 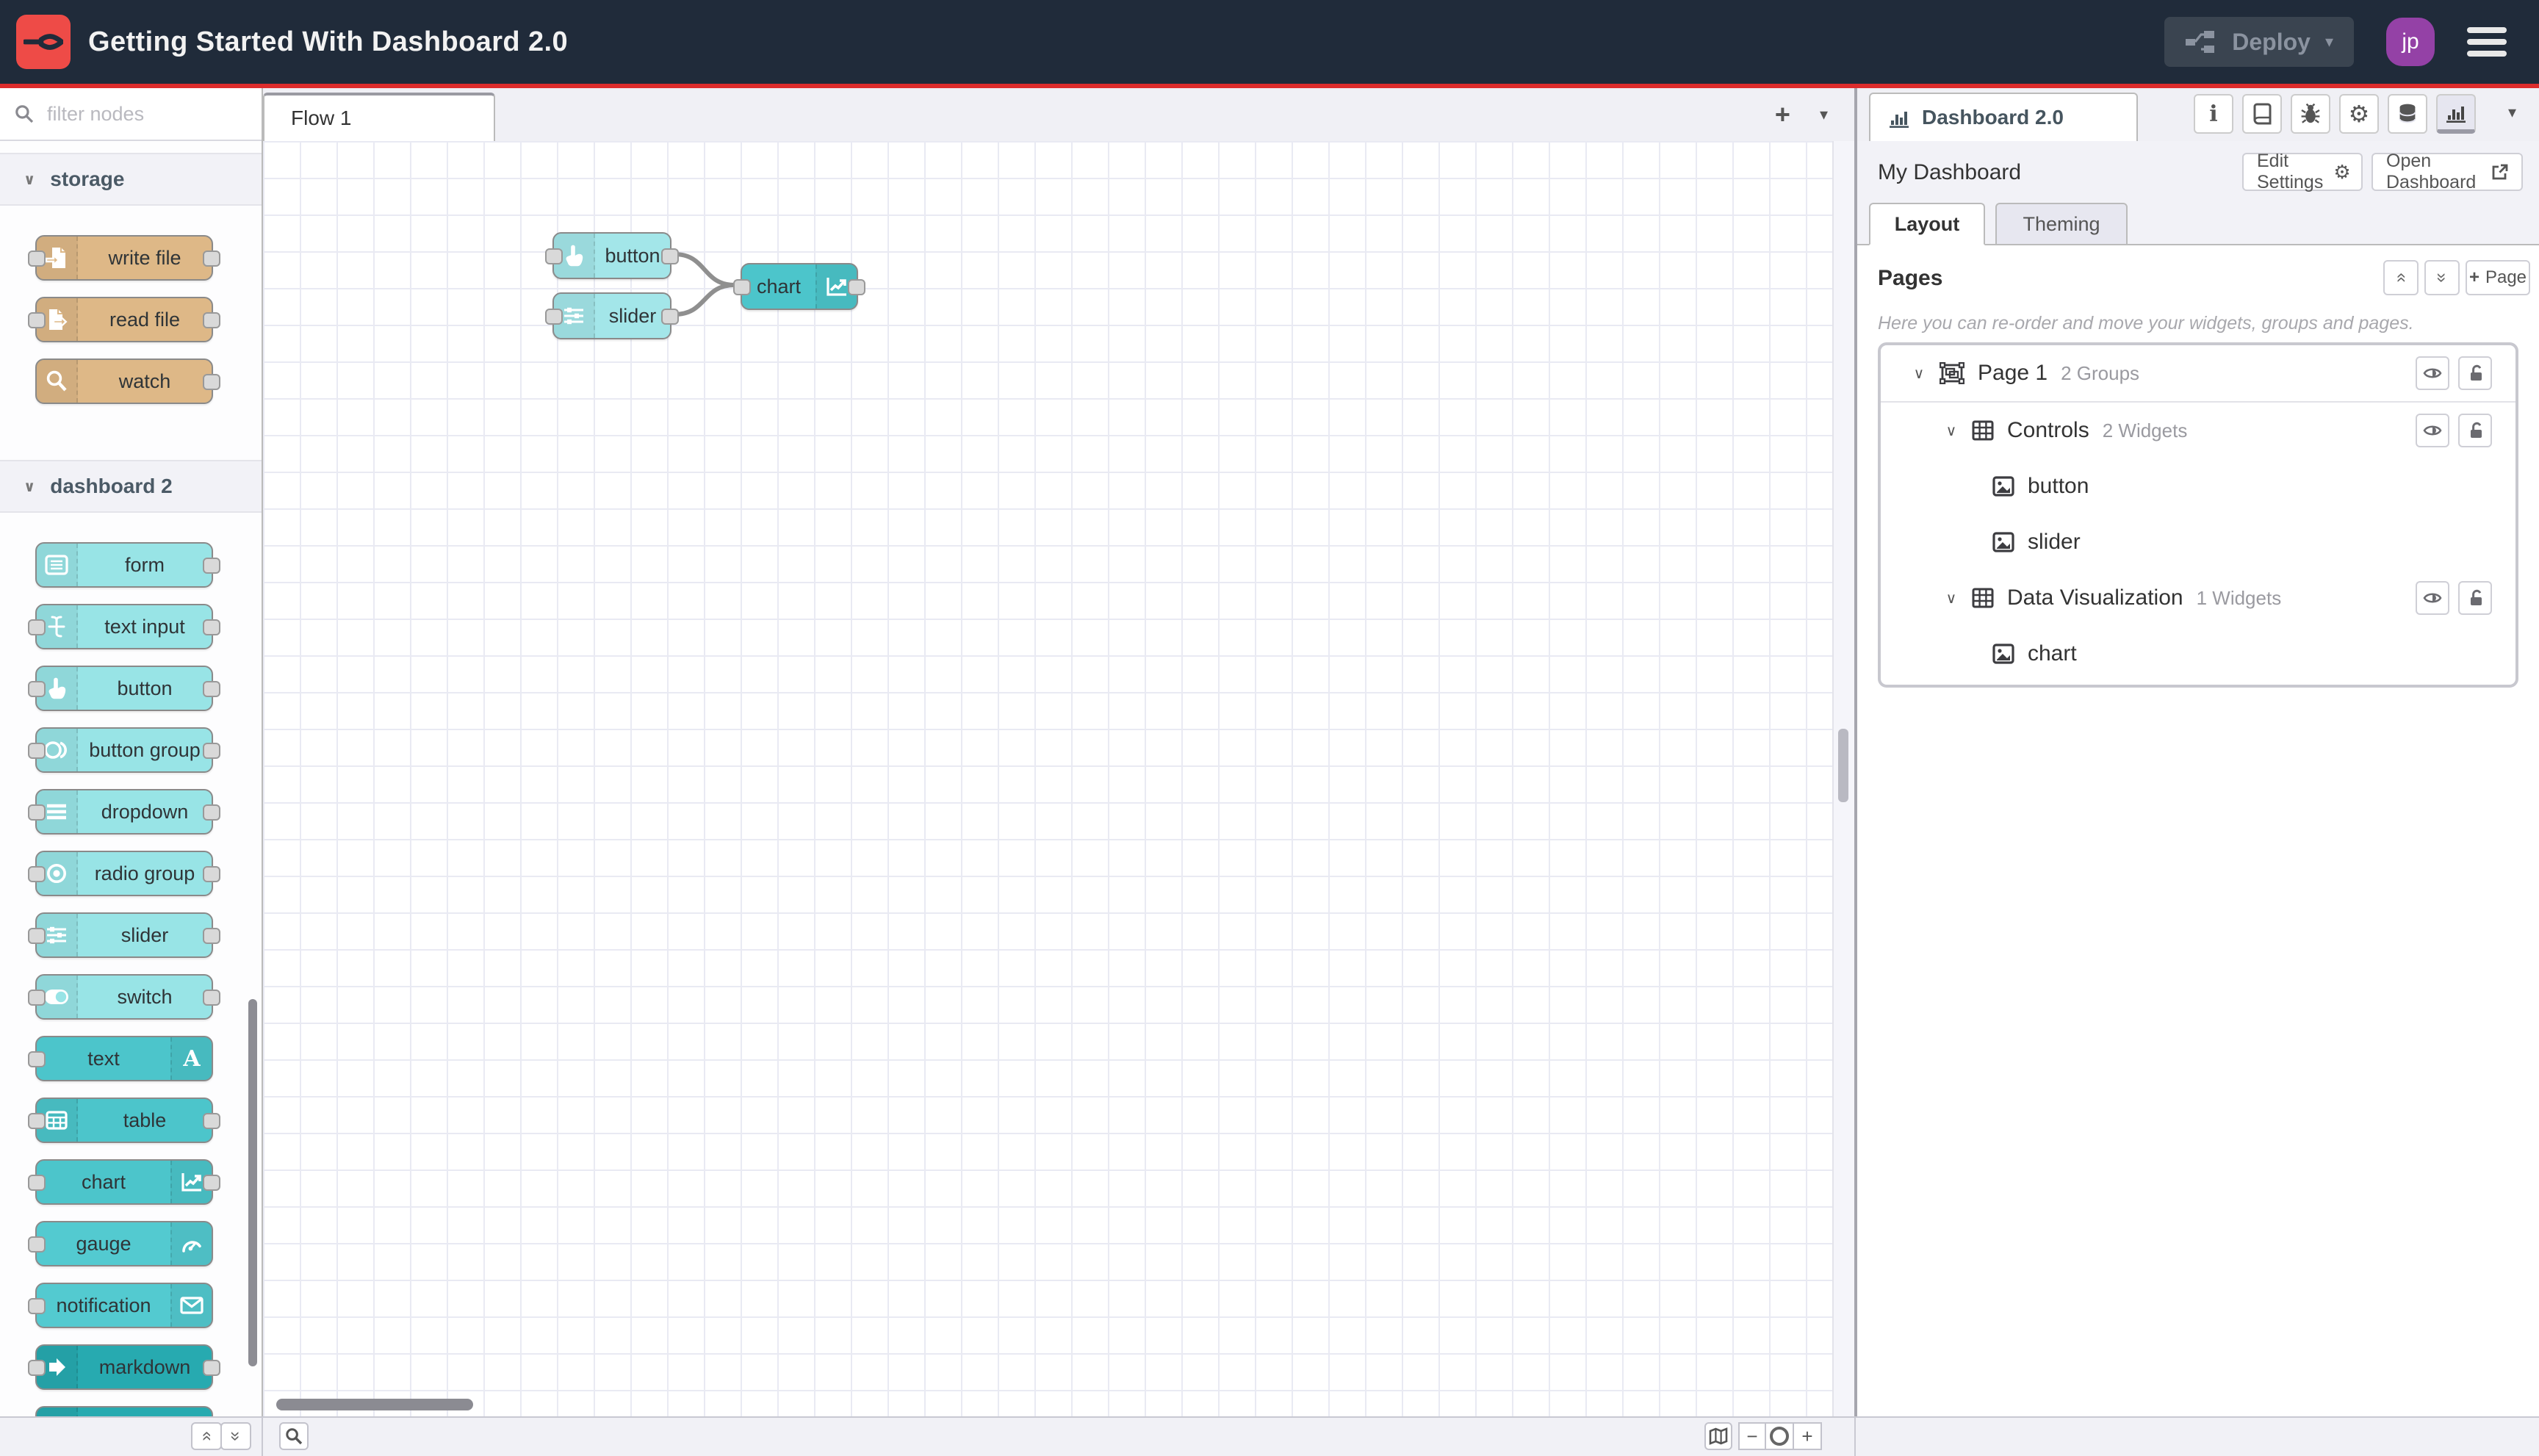 I want to click on dashboard-tab-icon, so click(x=2456, y=114).